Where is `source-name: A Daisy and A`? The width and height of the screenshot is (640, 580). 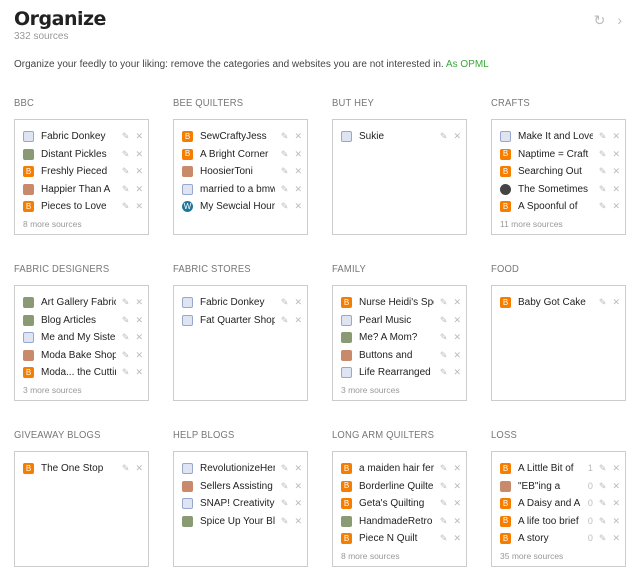
source-name: A Daisy and A is located at coordinates (550, 503).